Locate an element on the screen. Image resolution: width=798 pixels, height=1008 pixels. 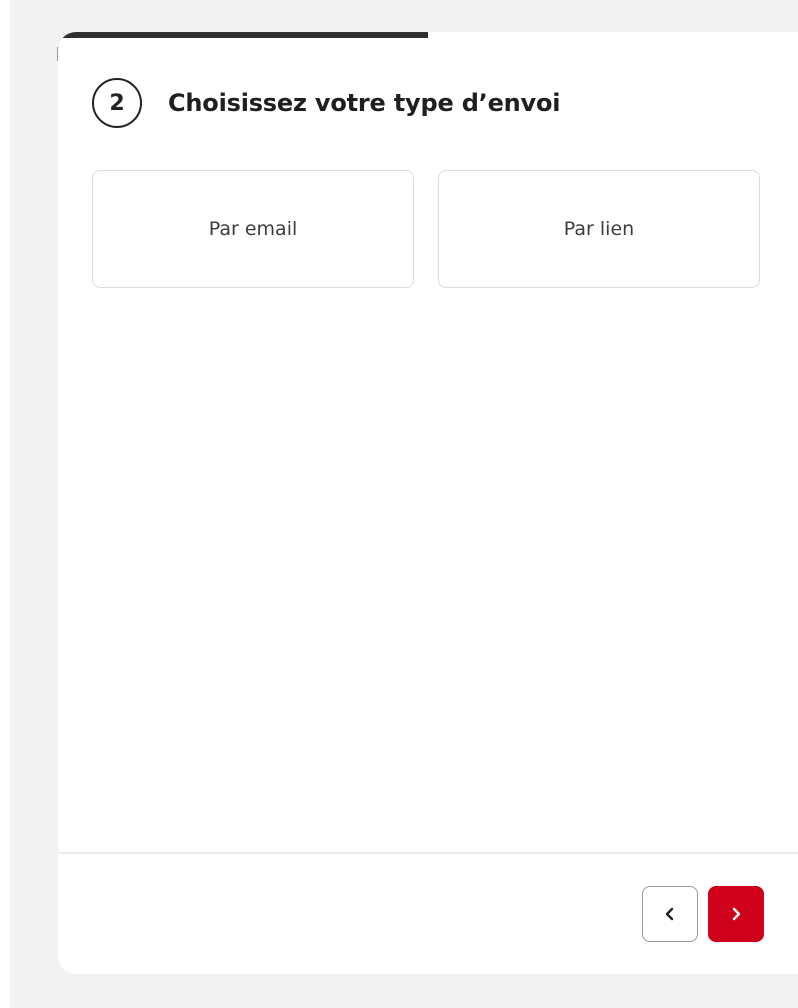
progress-bar is located at coordinates (428, 35).